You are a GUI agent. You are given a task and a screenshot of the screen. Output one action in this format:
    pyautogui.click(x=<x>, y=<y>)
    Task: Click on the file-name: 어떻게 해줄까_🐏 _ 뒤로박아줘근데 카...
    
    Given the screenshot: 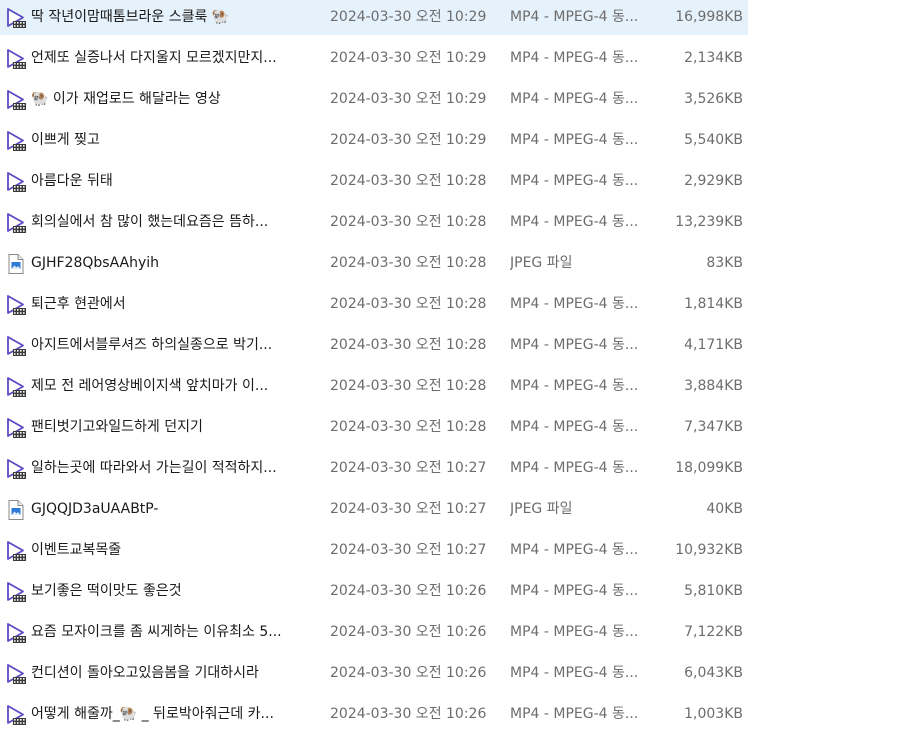 What is the action you would take?
    pyautogui.click(x=152, y=714)
    